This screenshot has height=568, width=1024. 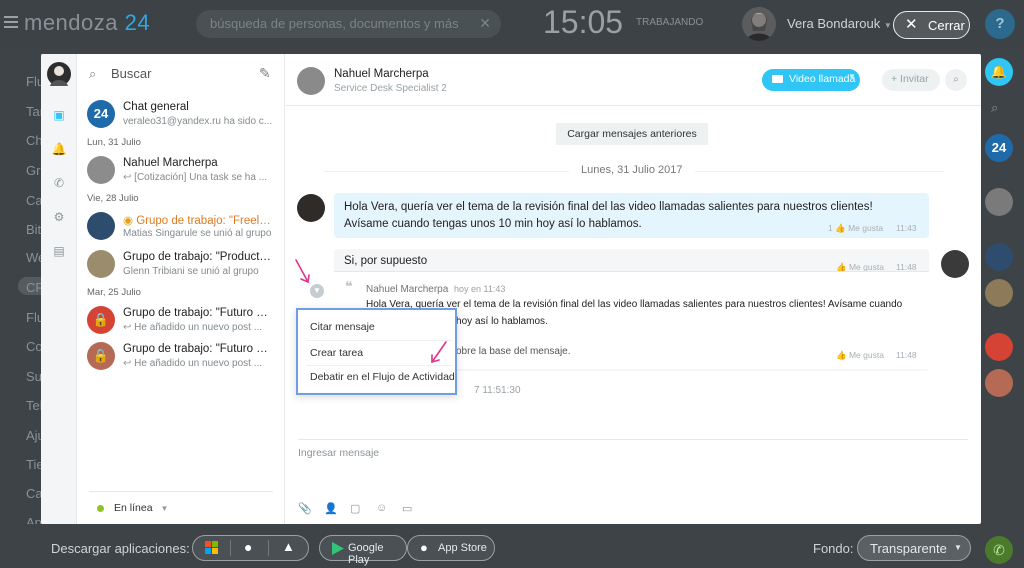 What do you see at coordinates (669, 22) in the screenshot?
I see `work-status: TRABAJANDO` at bounding box center [669, 22].